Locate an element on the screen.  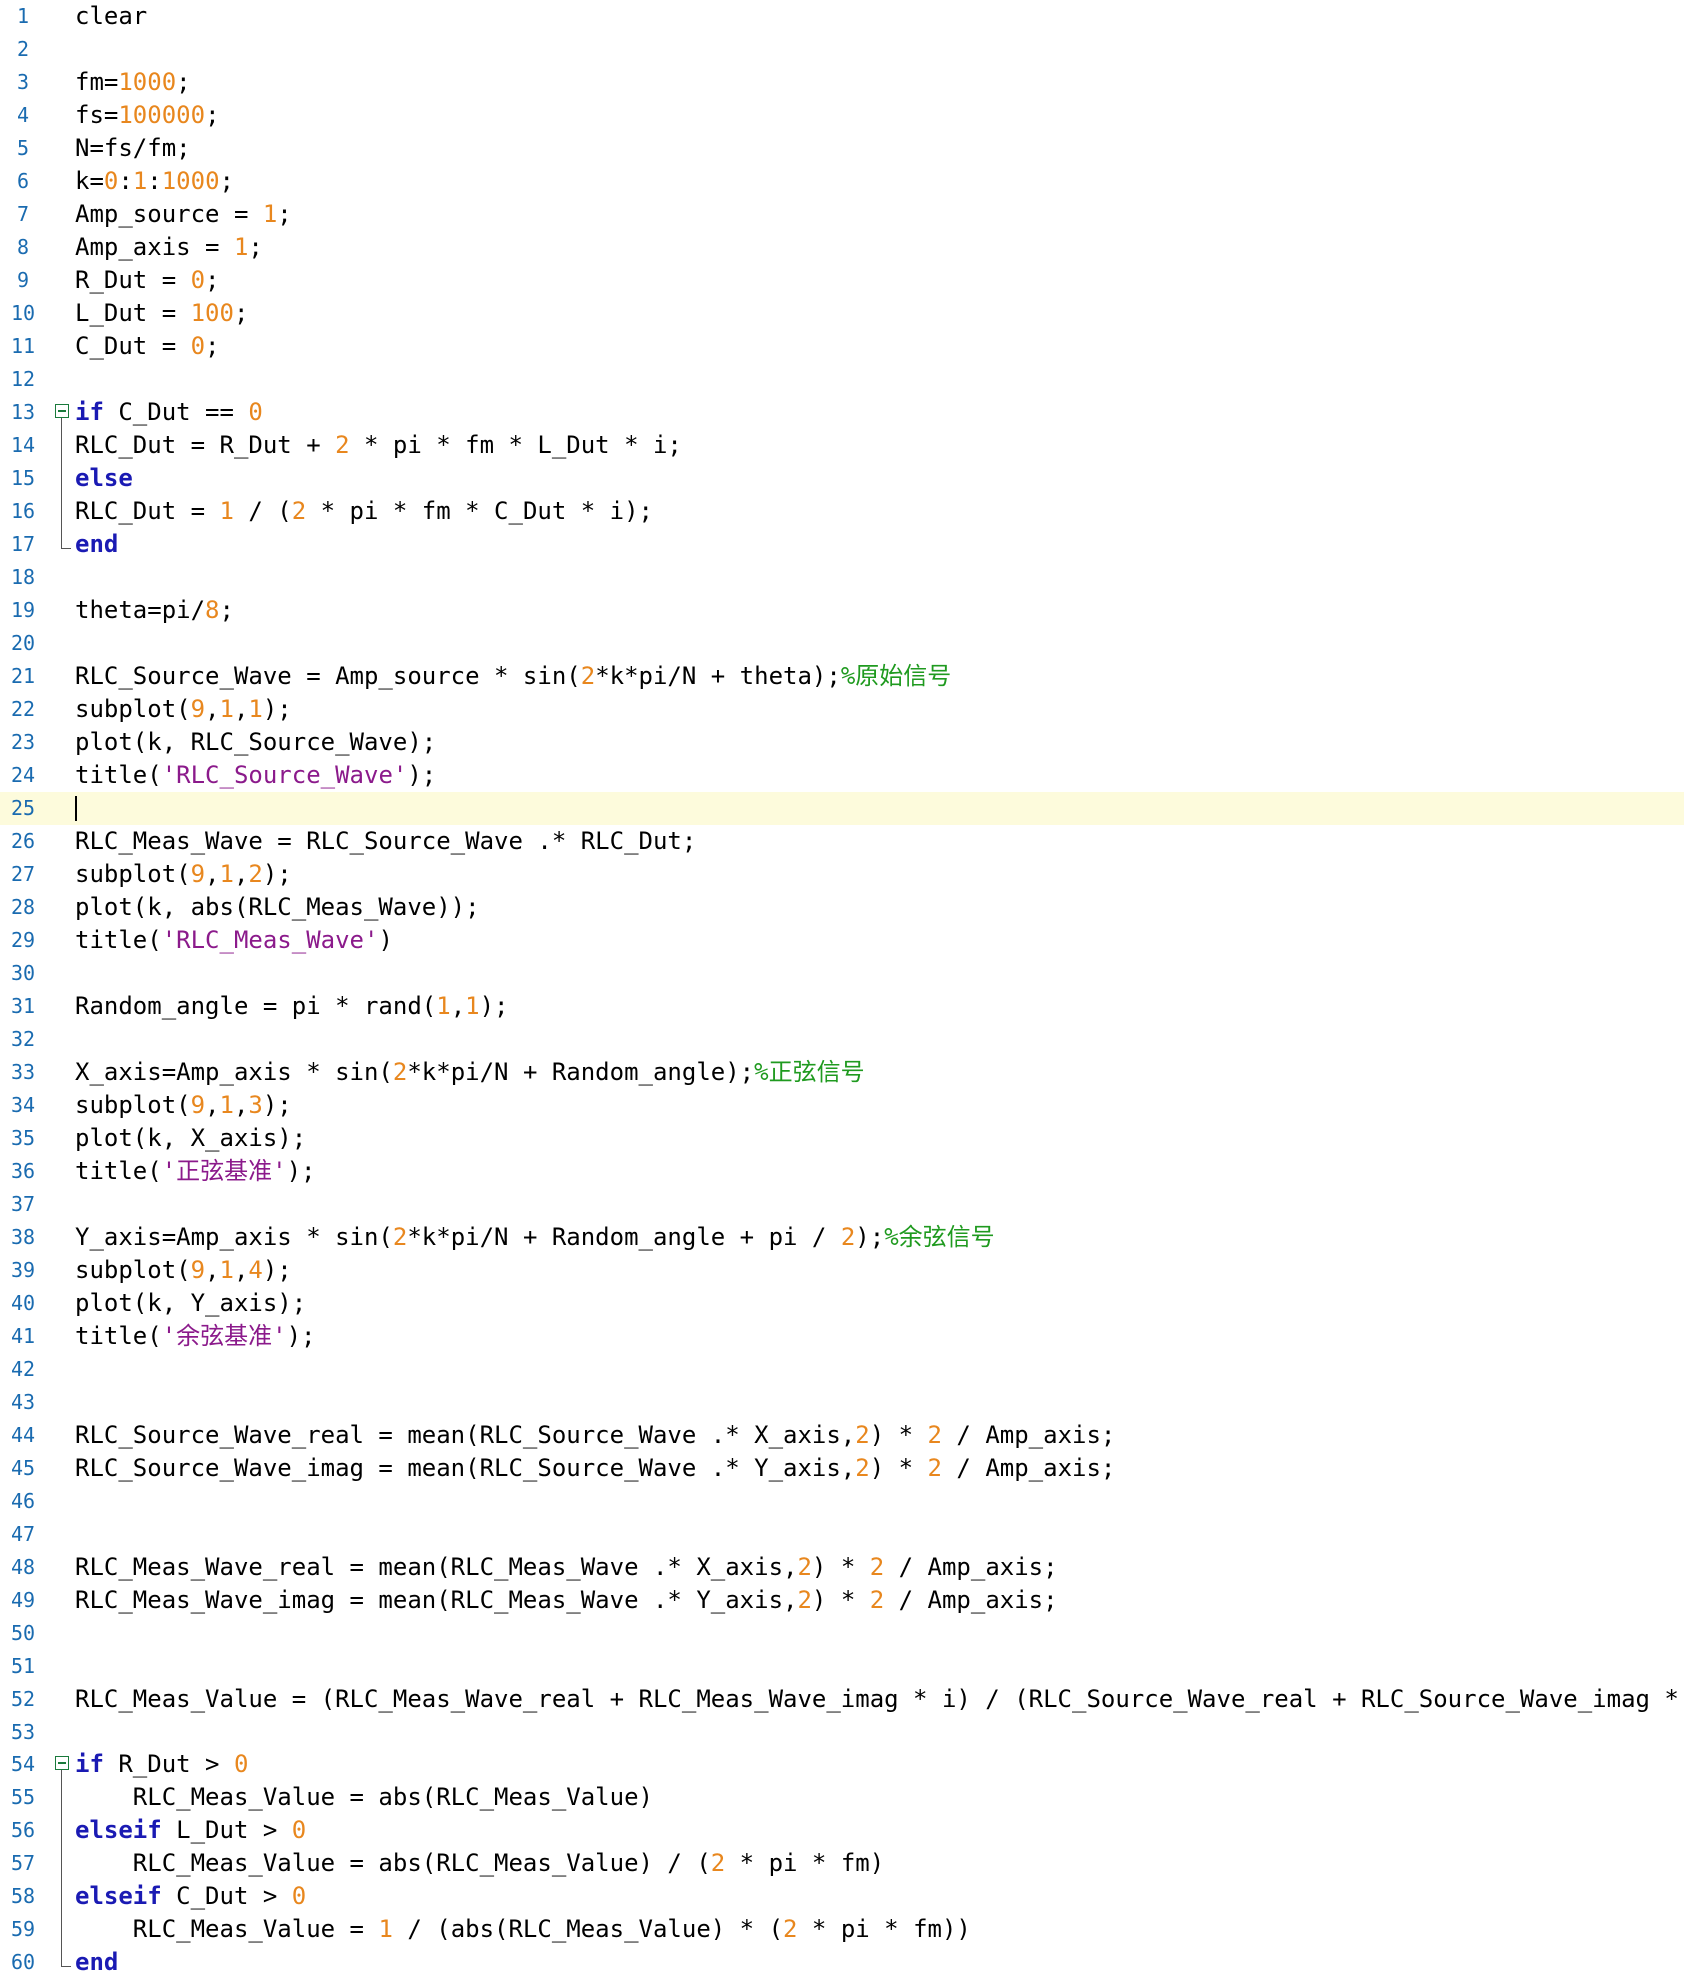
code-line: 12 is located at coordinates (842, 379).